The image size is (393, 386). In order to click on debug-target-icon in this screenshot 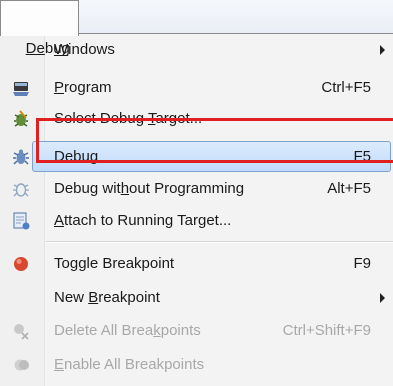, I will do `click(21, 118)`.